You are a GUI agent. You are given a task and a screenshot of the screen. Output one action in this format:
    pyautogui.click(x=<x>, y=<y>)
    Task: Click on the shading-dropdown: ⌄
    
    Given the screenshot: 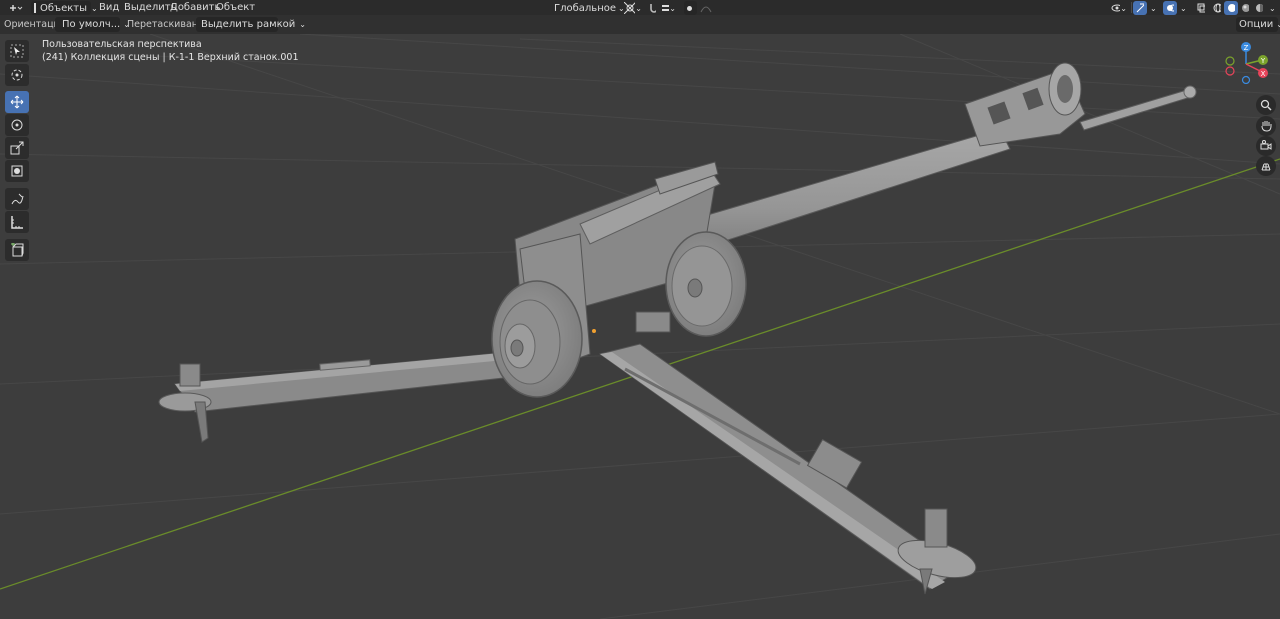 What is the action you would take?
    pyautogui.click(x=1272, y=8)
    